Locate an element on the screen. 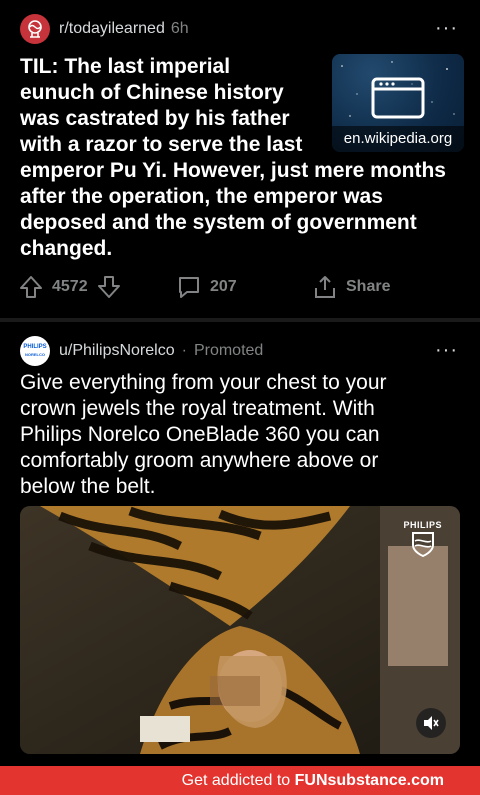 The image size is (480, 795). post-age: 6h is located at coordinates (179, 28).